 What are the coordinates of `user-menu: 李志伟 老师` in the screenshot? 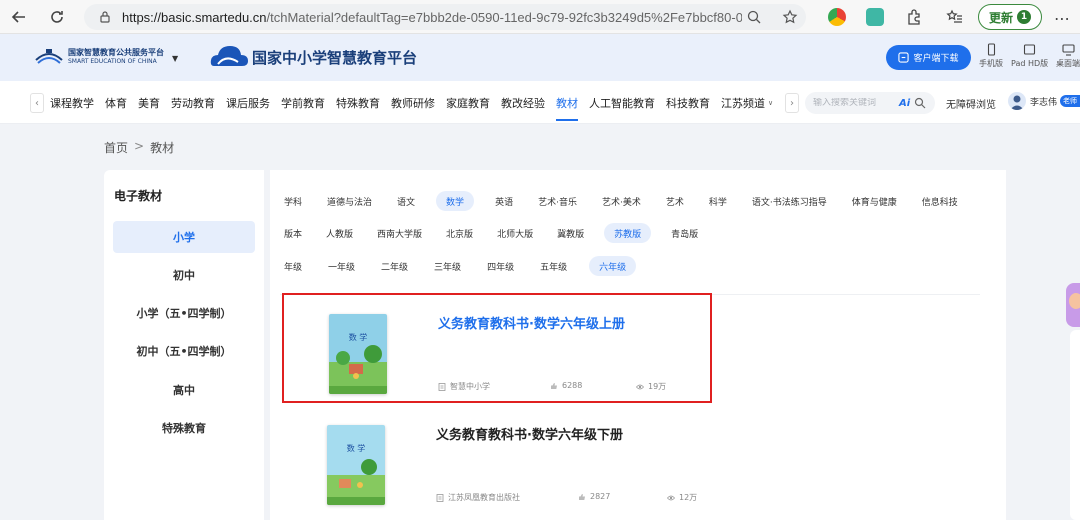 It's located at (1044, 101).